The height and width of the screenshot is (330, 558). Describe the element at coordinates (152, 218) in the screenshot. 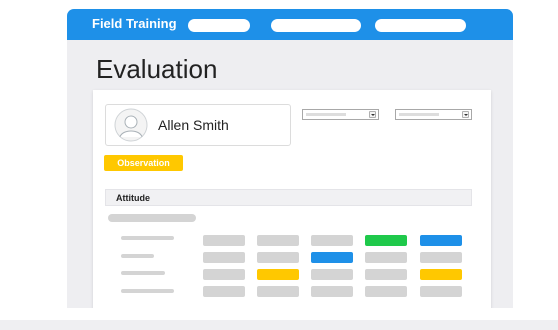

I see `category-label-placeholder` at that location.